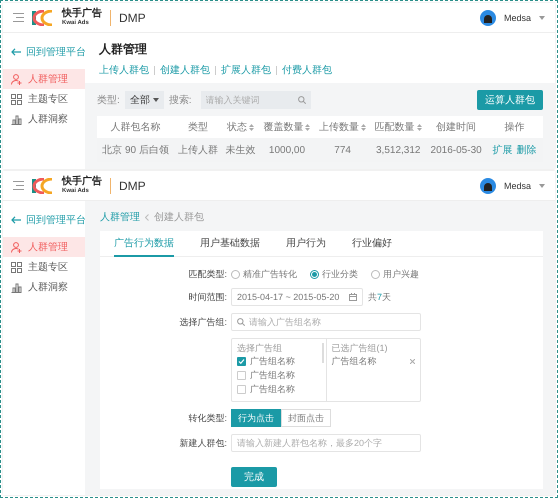  What do you see at coordinates (198, 127) in the screenshot?
I see `column-header: 类型` at bounding box center [198, 127].